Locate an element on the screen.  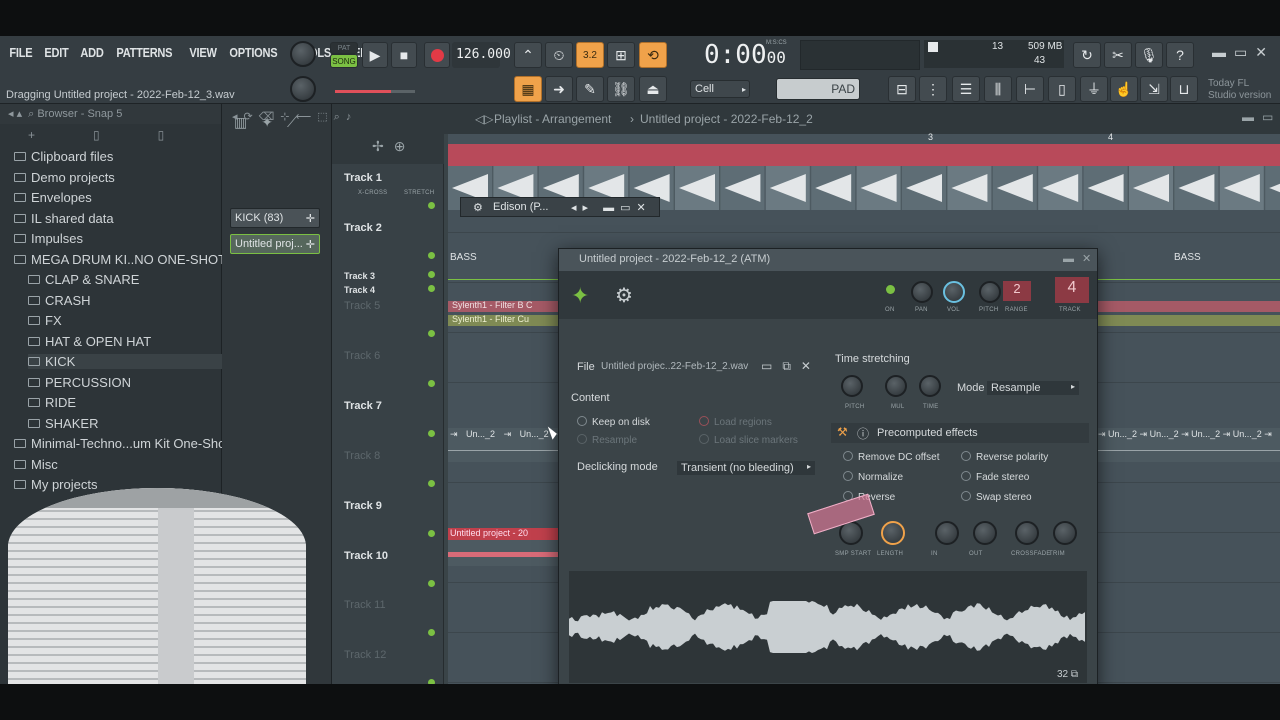
tools-button: ✂ is located at coordinates (1118, 55).